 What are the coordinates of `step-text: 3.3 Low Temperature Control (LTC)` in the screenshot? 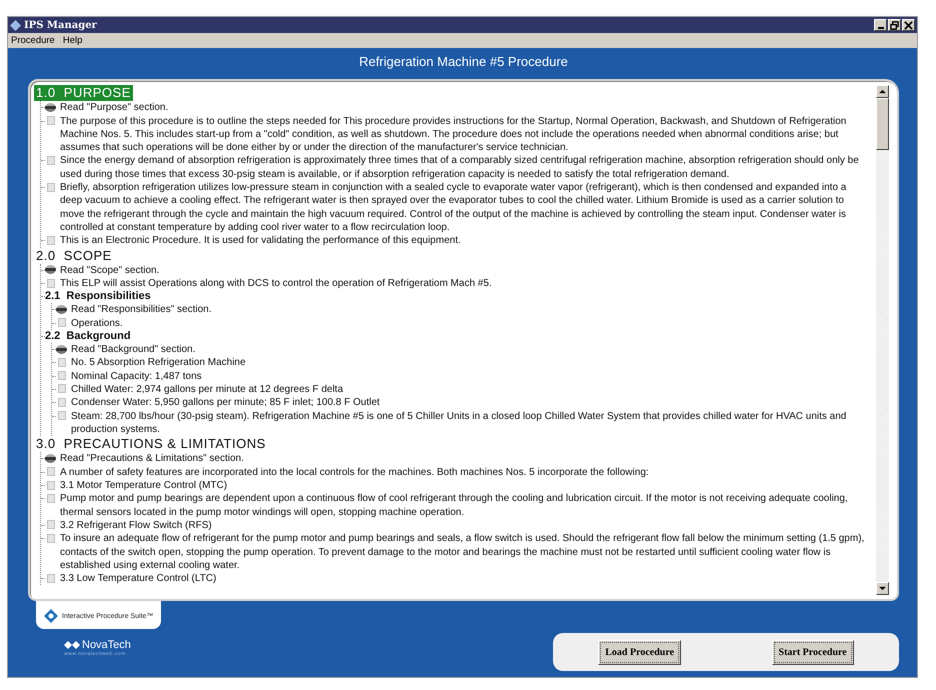 It's located at (139, 579).